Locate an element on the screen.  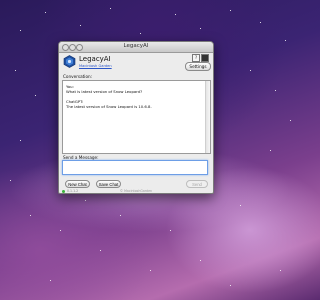
settings-button: Settings is located at coordinates (198, 66).